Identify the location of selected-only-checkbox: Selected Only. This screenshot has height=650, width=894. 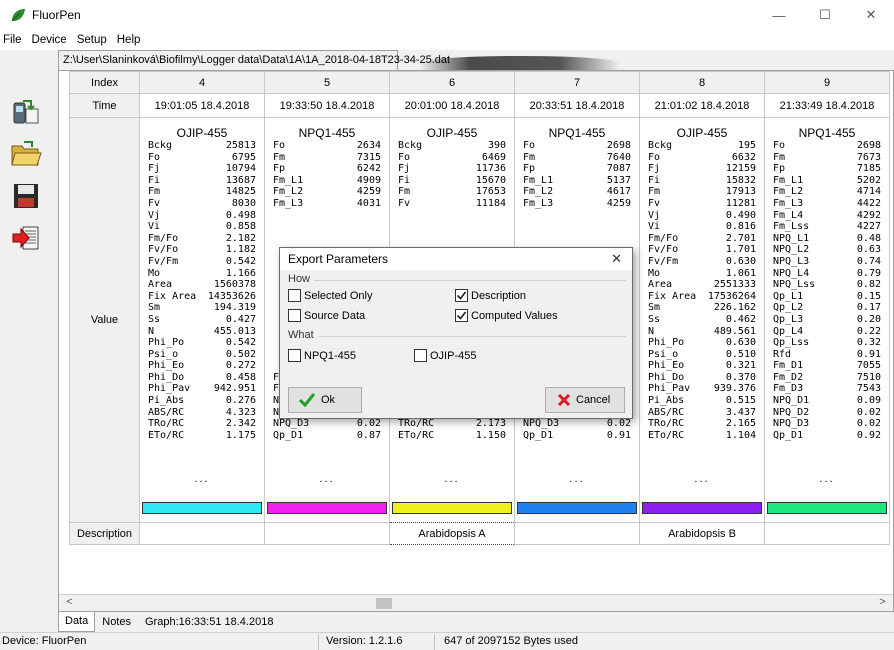
(330, 295).